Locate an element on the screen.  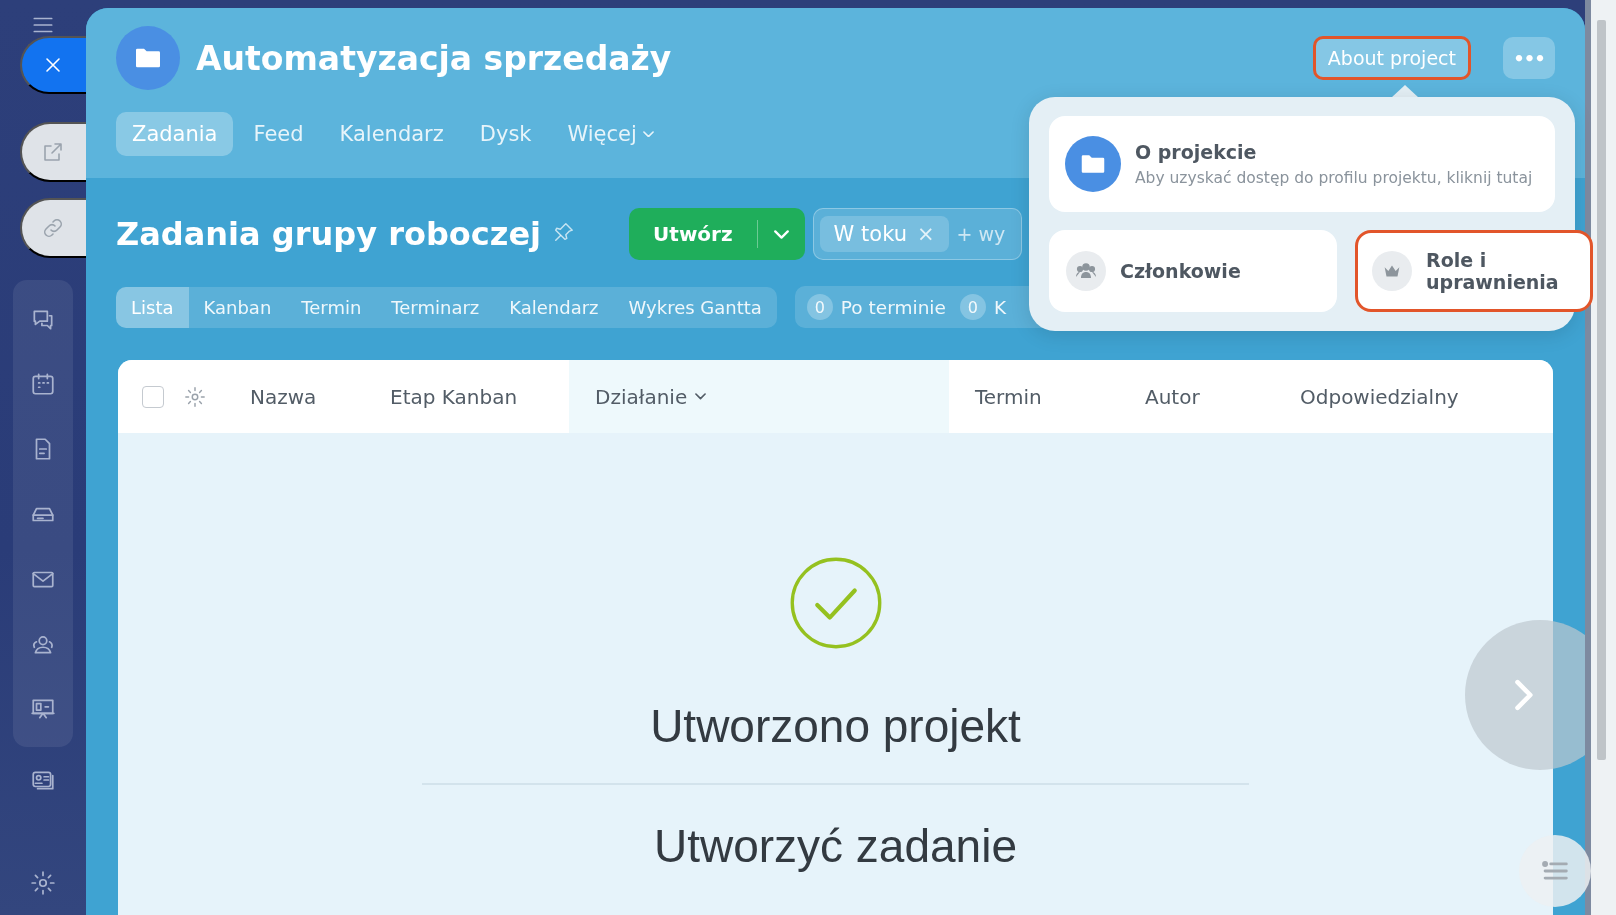
column-header: Termin is located at coordinates (1034, 396).